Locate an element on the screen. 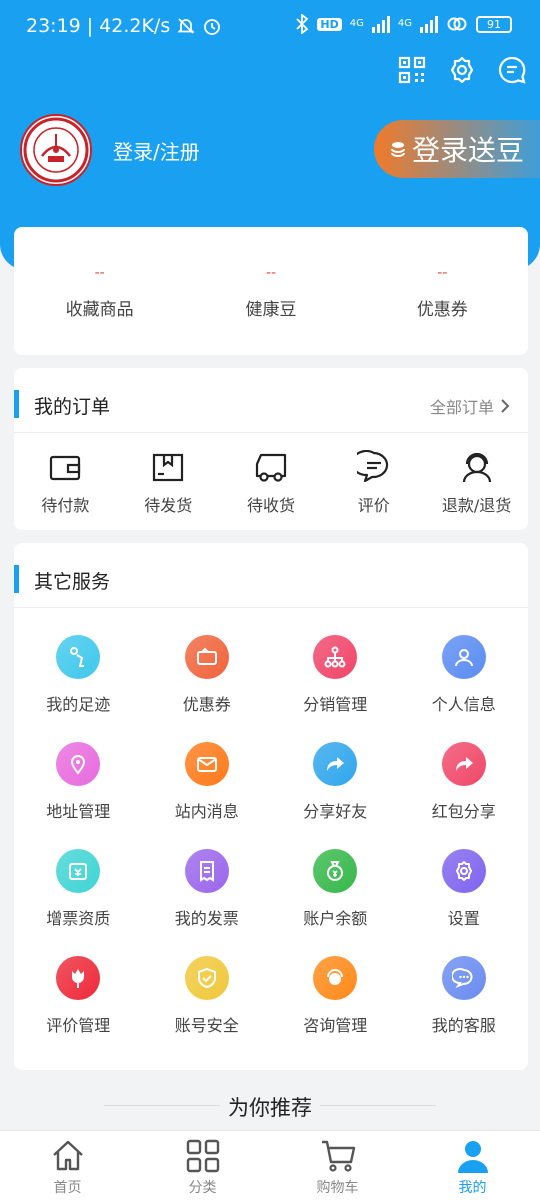 Image resolution: width=540 pixels, height=1200 pixels. order-pending-shipment: 待发货 is located at coordinates (168, 483).